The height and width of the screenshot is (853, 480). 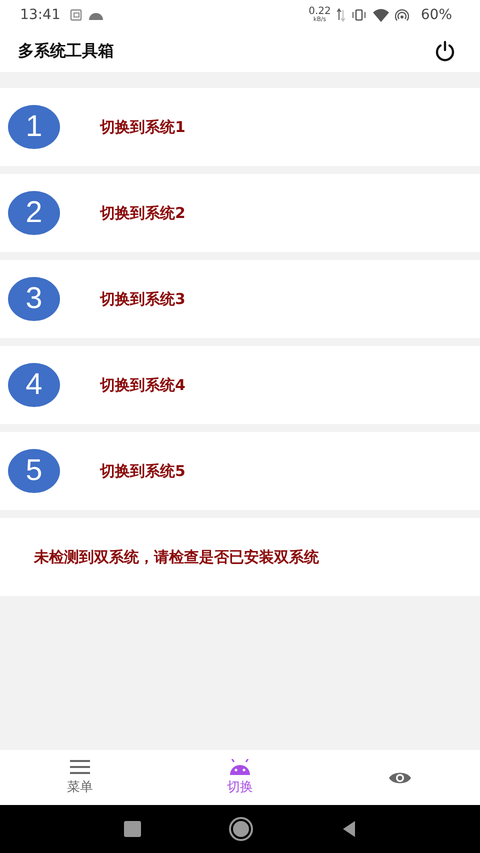 I want to click on number-badge: 5, so click(x=34, y=471).